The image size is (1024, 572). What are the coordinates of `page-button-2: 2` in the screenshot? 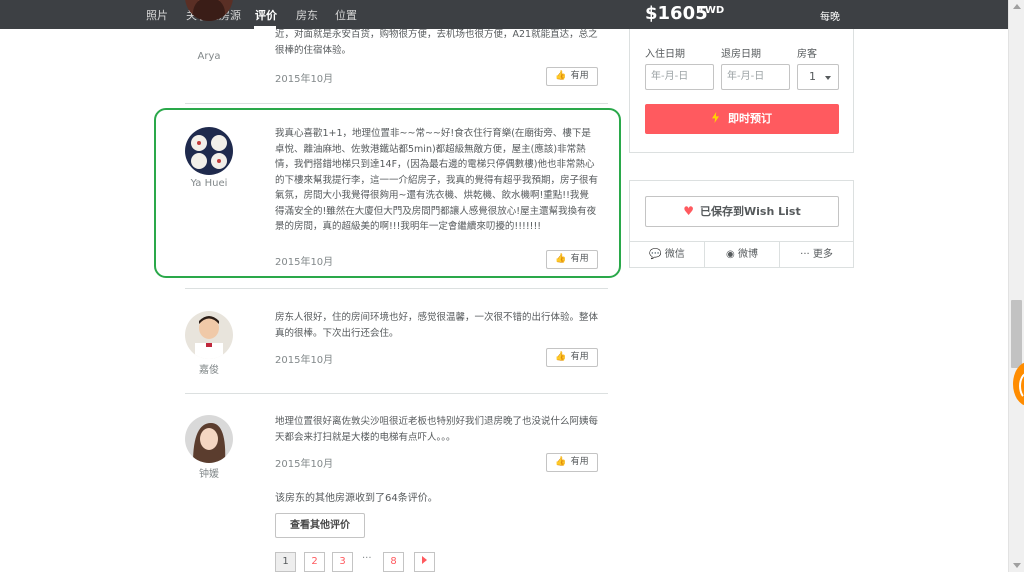 It's located at (314, 562).